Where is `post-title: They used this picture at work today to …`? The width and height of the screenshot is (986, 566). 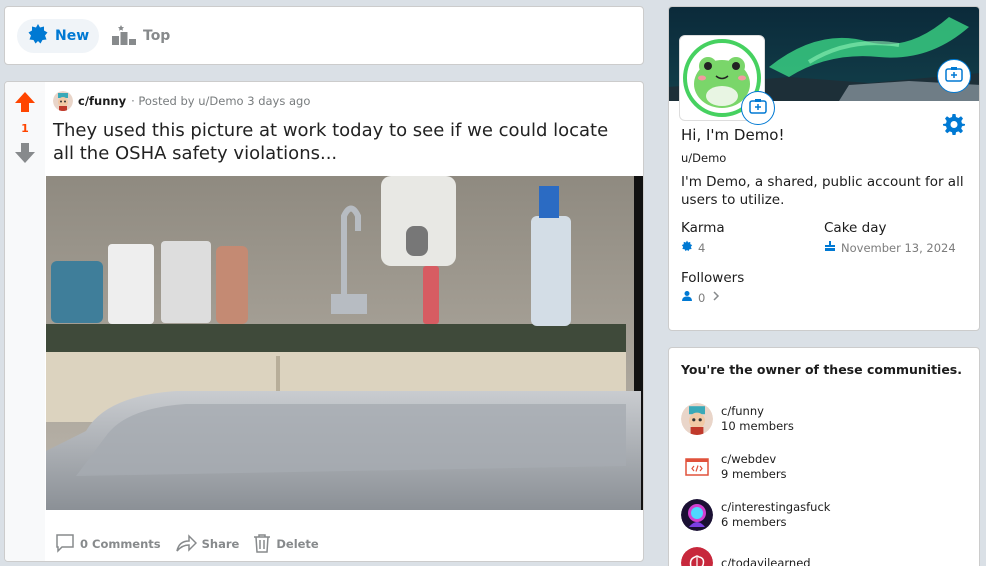 post-title: They used this picture at work today to … is located at coordinates (343, 142).